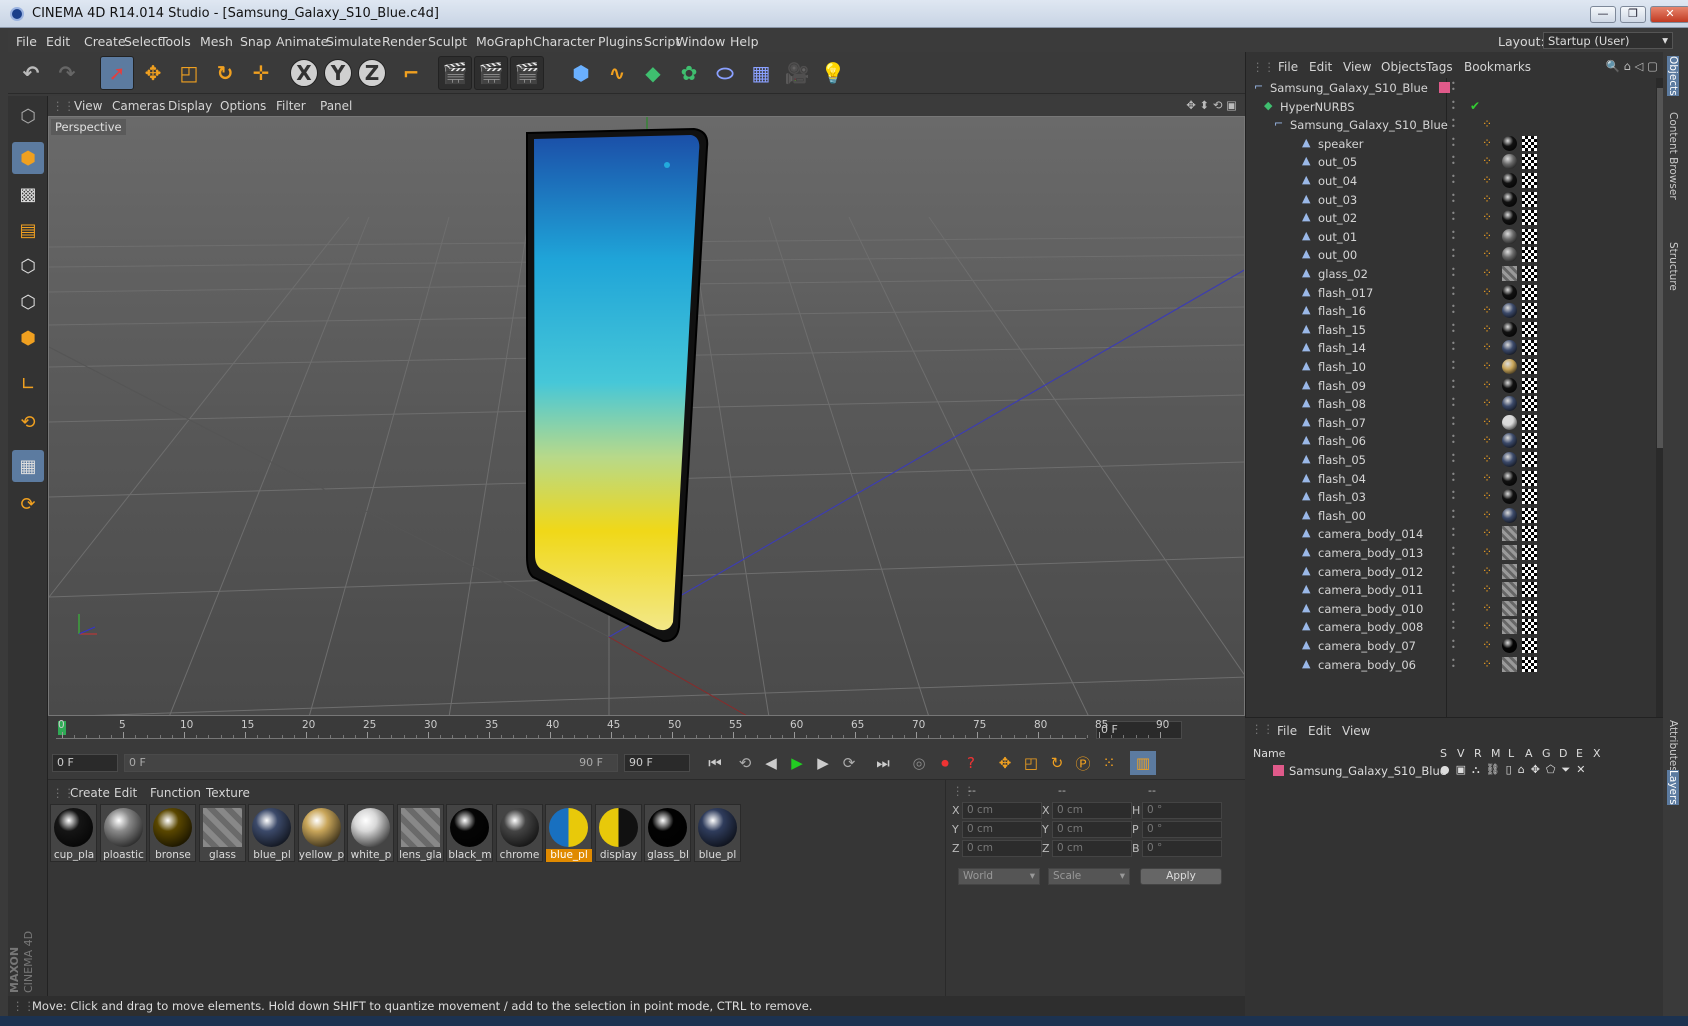 The width and height of the screenshot is (1688, 1026). I want to click on object-row: ▲ flash_017 • • ⁘, so click(1451, 293).